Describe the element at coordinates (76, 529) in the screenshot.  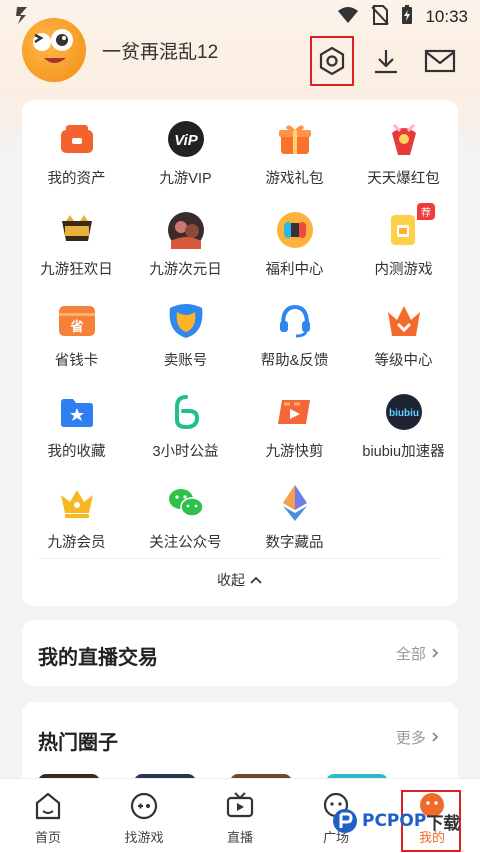
I see `grid-item-member: 九游会员` at that location.